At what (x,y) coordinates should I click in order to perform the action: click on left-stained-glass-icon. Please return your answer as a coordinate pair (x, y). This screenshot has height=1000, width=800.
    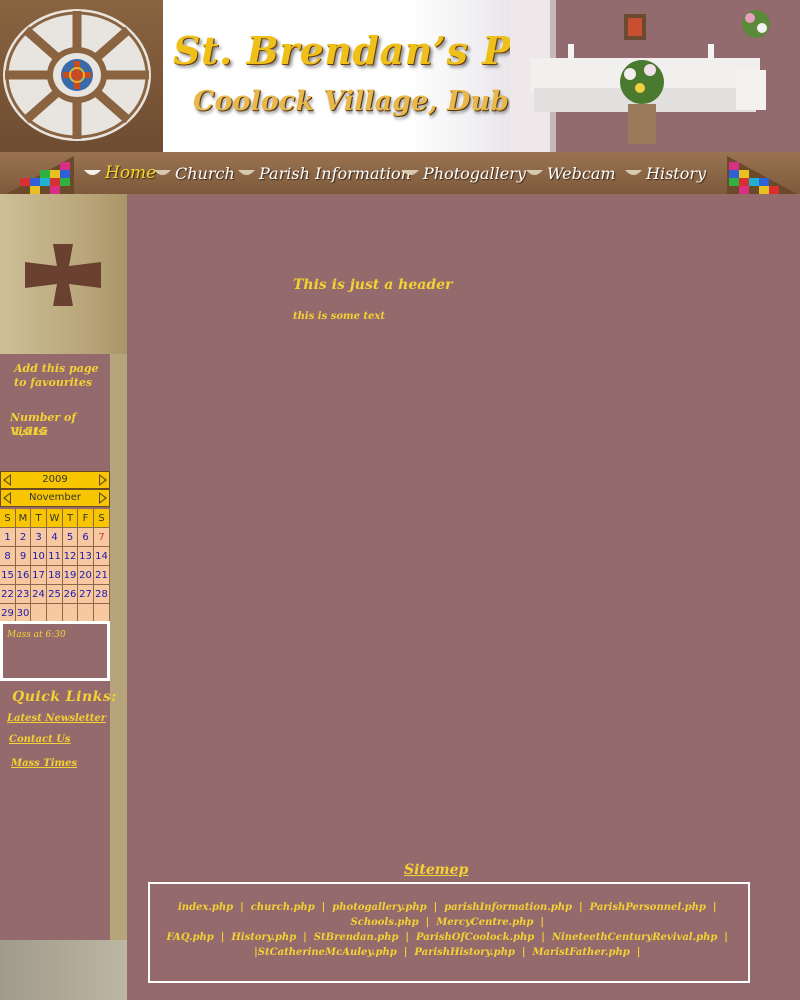
    Looking at the image, I should click on (40, 175).